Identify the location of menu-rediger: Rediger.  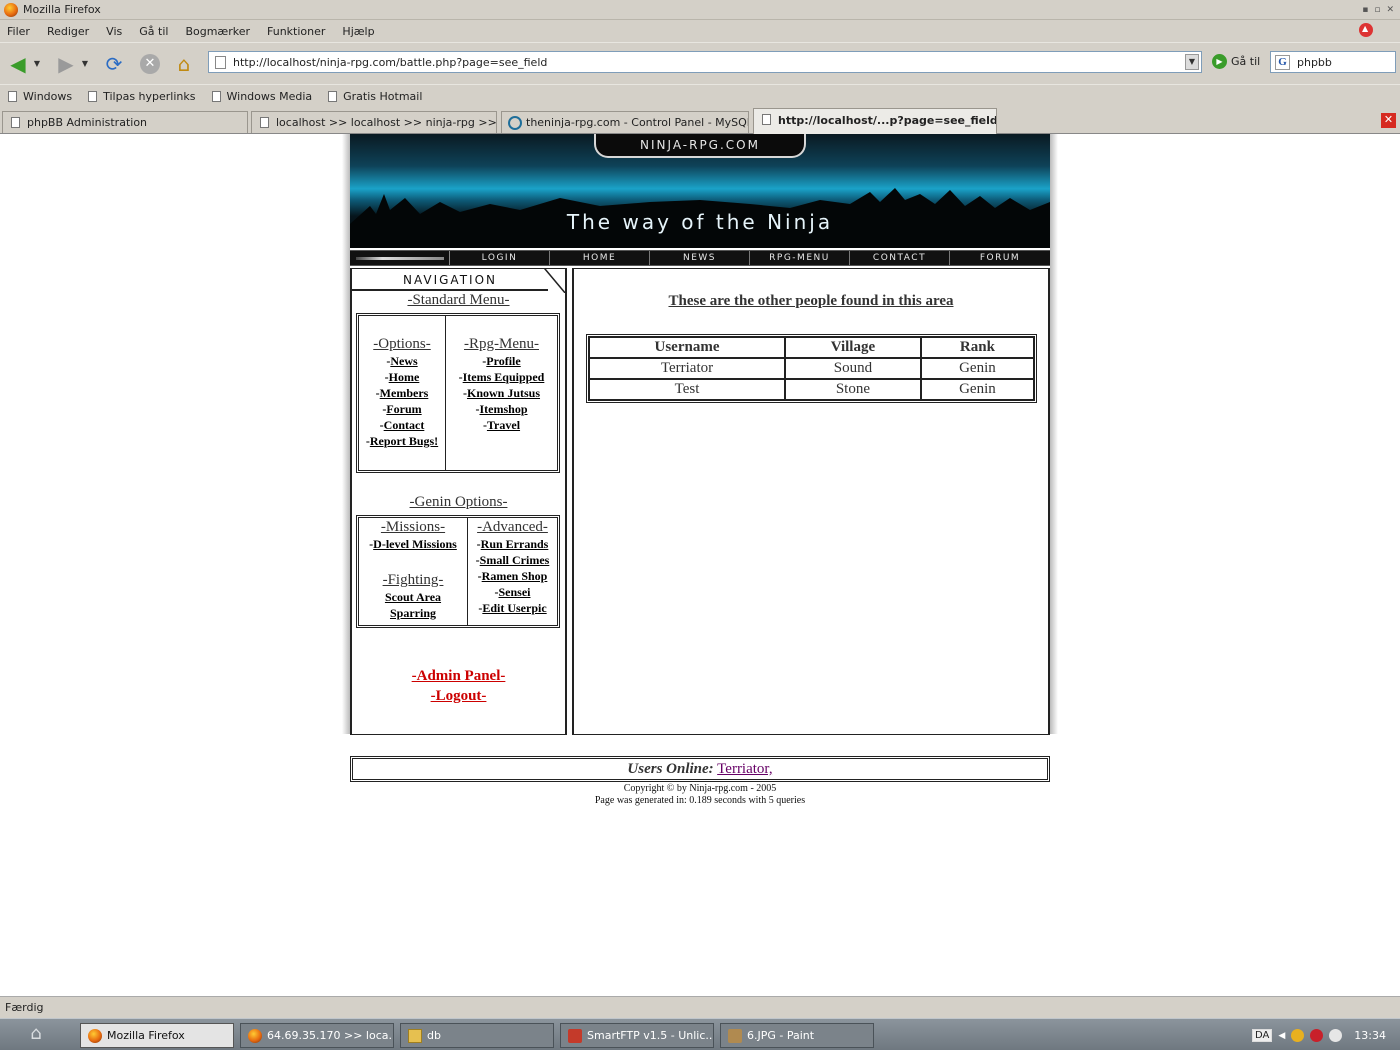
(68, 31).